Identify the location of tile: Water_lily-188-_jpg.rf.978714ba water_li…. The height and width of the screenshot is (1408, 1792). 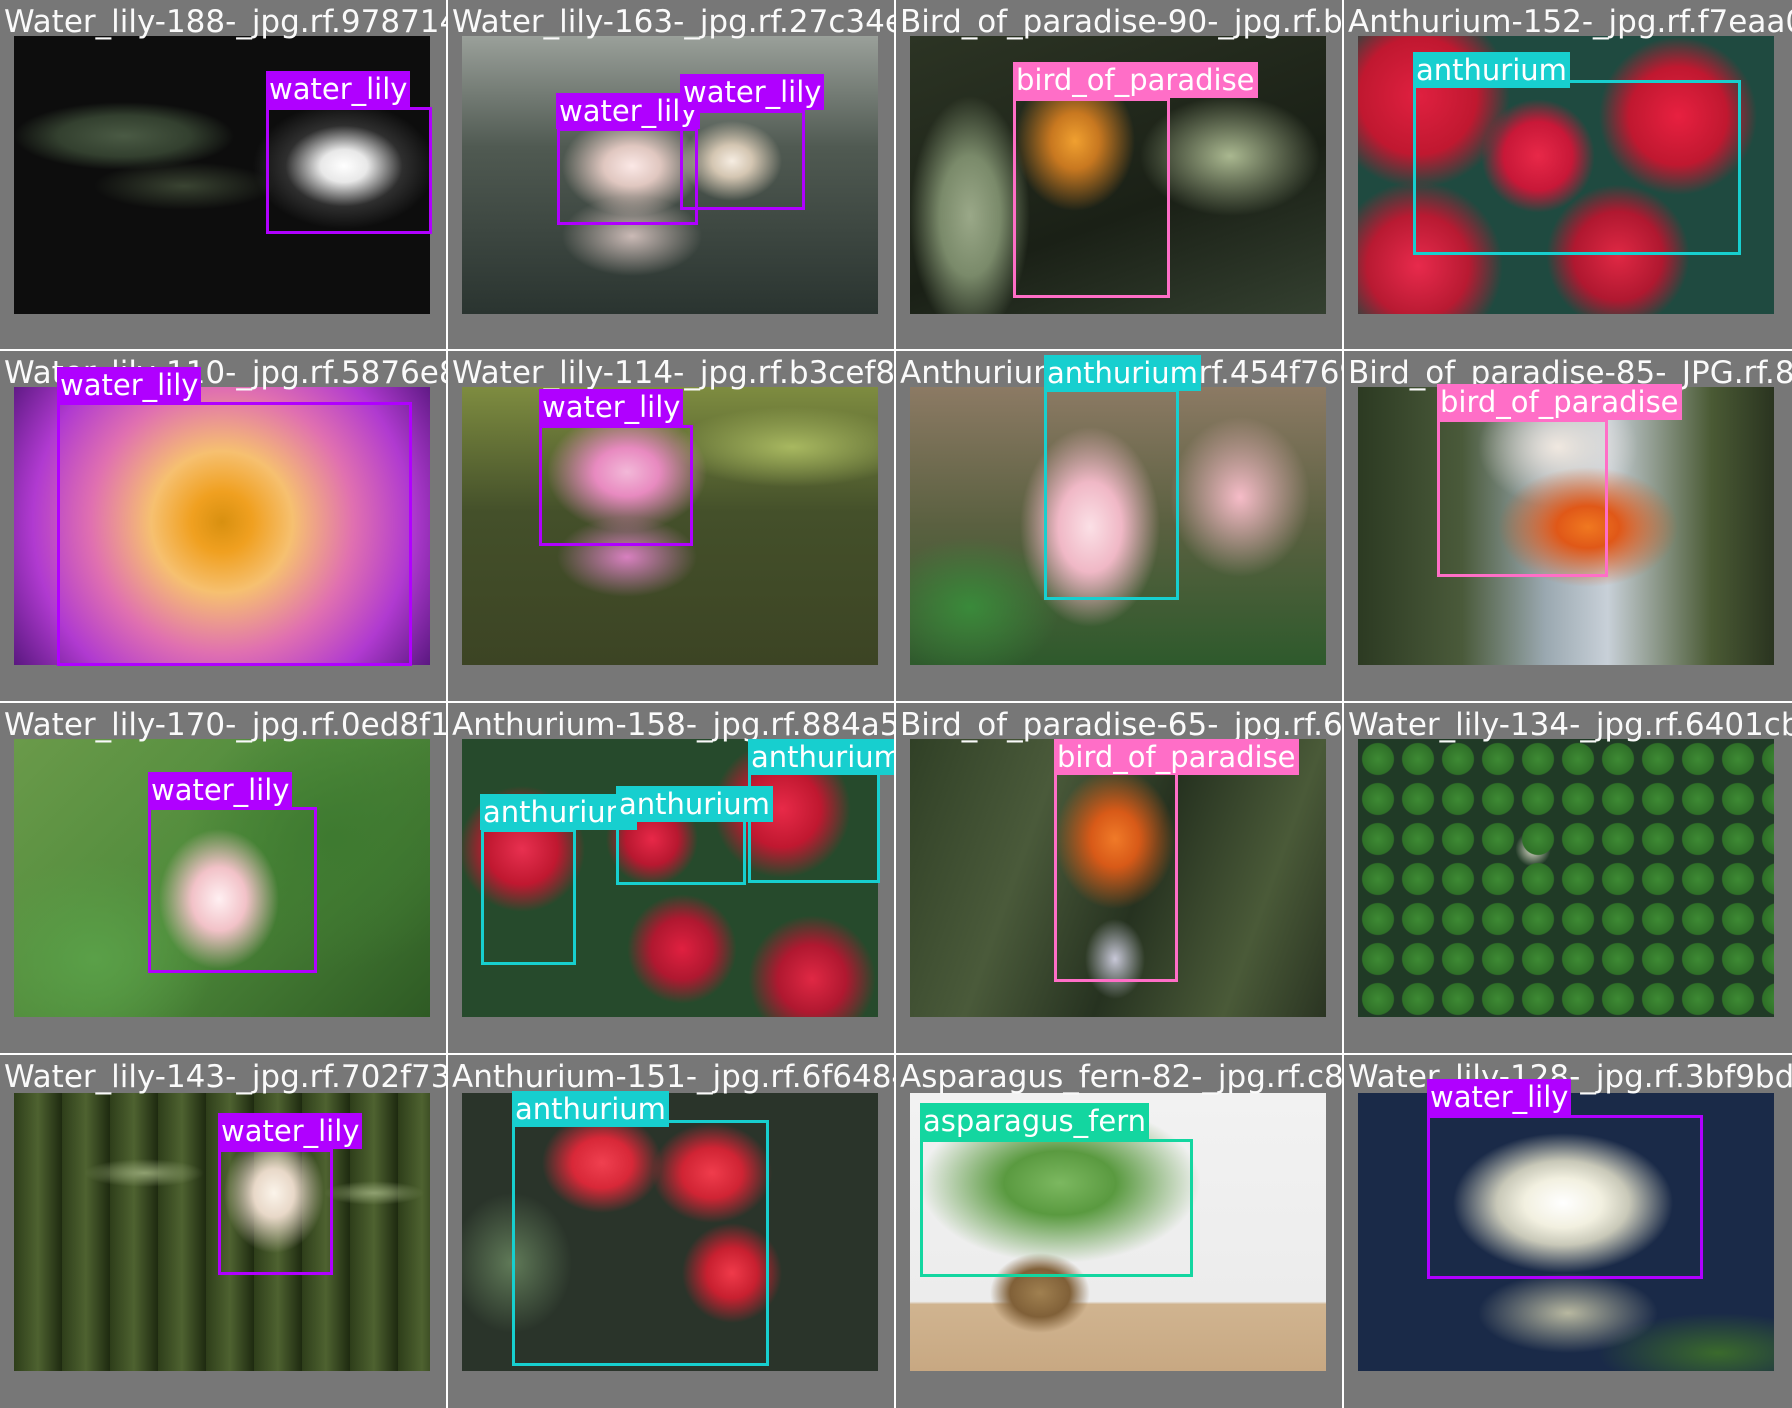
(223, 174).